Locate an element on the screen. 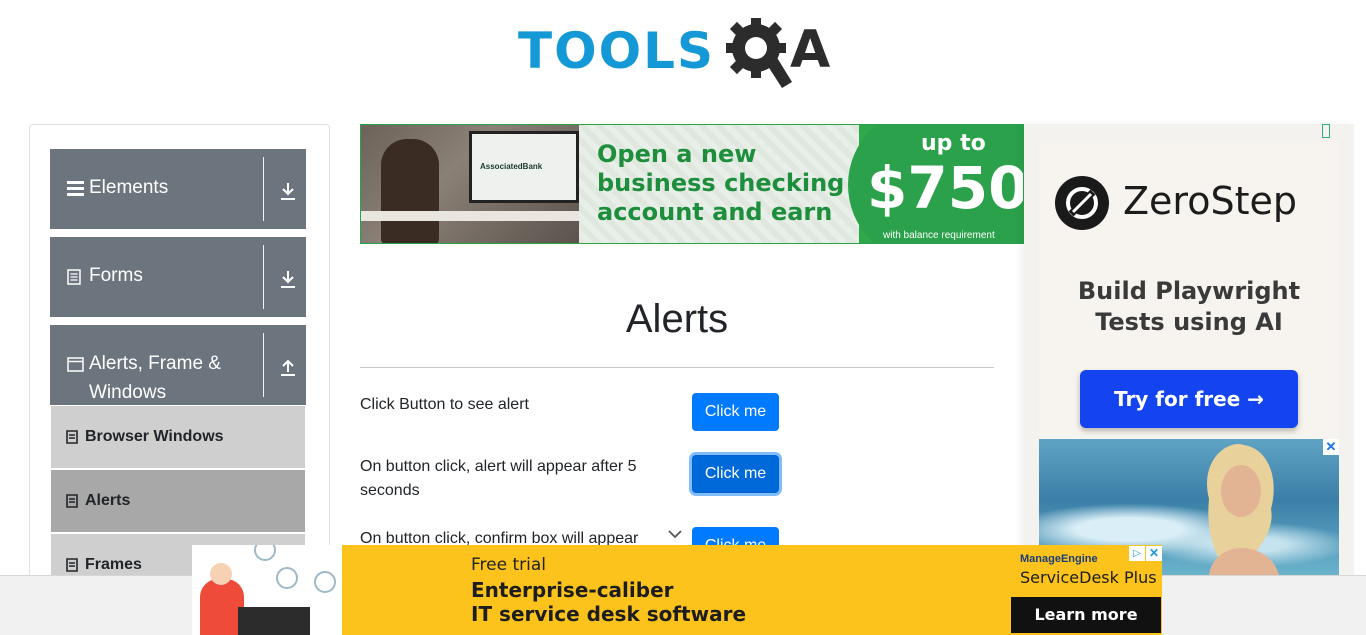 This screenshot has width=1366, height=635. sidebar-group-label-line2: Windows is located at coordinates (128, 392).